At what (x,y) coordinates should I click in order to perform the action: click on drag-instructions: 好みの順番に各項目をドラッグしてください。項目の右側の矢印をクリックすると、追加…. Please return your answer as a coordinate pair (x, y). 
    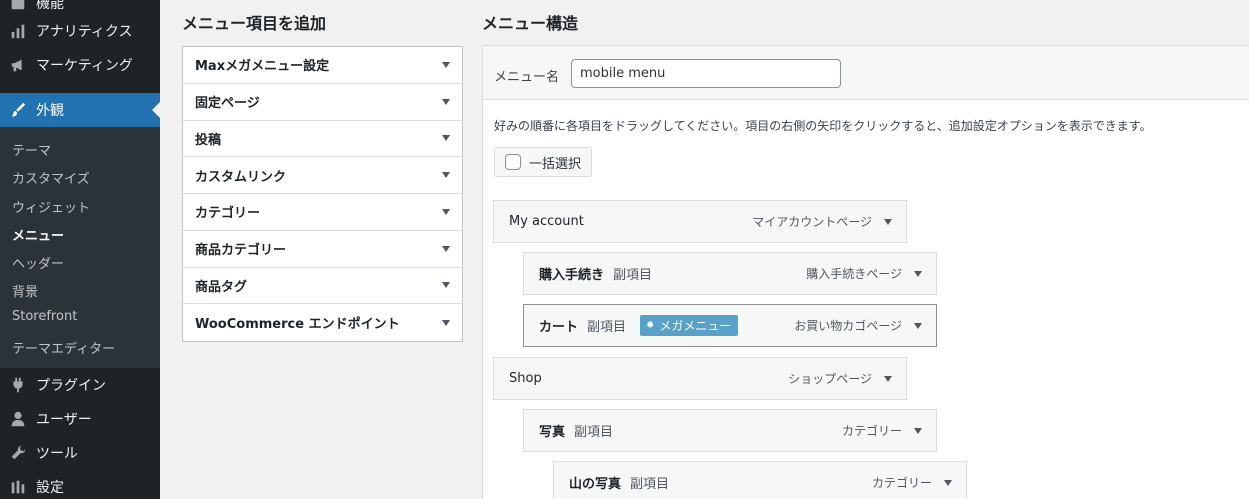
    Looking at the image, I should click on (823, 126).